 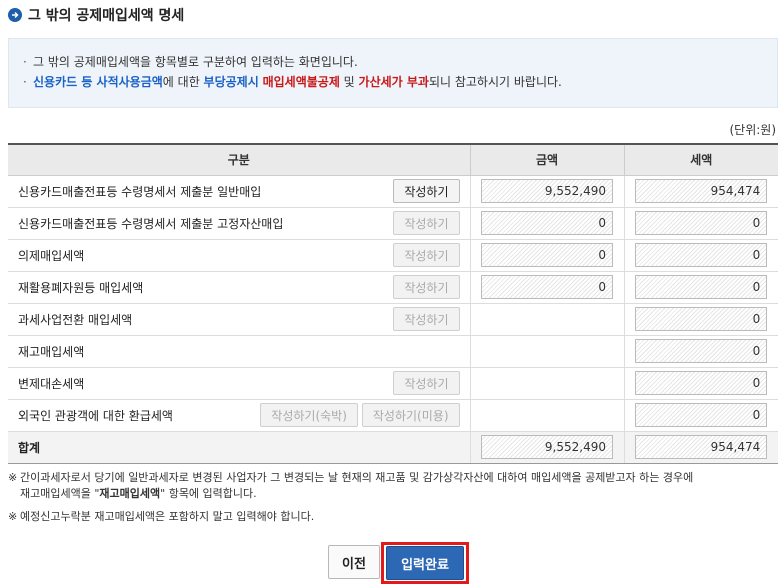 What do you see at coordinates (29, 447) in the screenshot?
I see `total-label: 합계` at bounding box center [29, 447].